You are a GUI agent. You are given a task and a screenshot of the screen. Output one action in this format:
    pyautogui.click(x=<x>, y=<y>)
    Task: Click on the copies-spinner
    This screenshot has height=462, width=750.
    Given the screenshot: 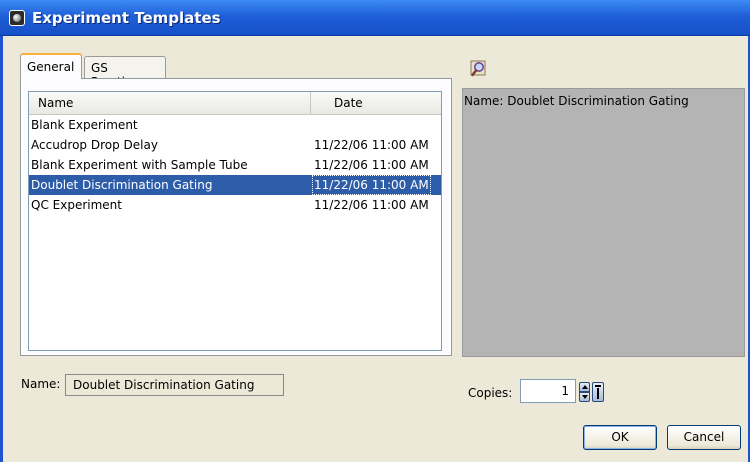 What is the action you would take?
    pyautogui.click(x=584, y=392)
    